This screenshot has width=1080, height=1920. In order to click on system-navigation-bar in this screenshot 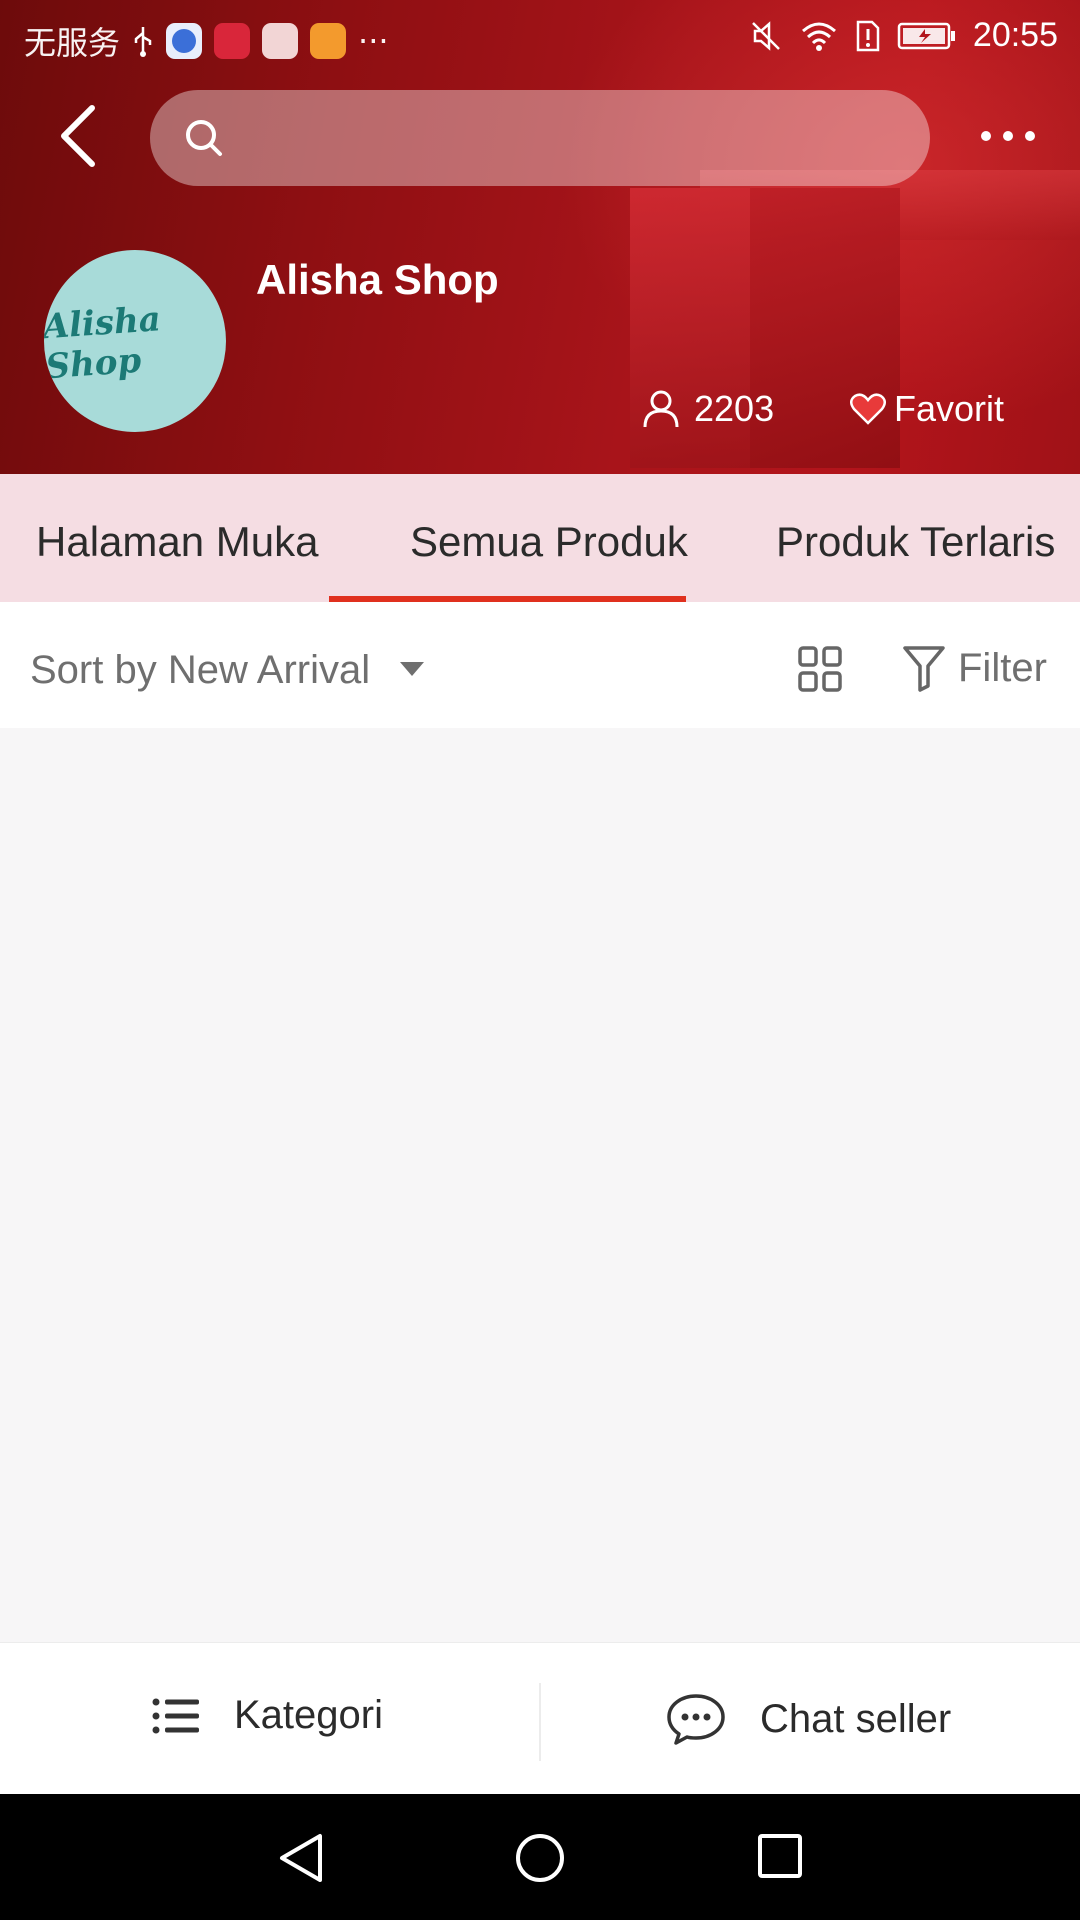, I will do `click(540, 1857)`.